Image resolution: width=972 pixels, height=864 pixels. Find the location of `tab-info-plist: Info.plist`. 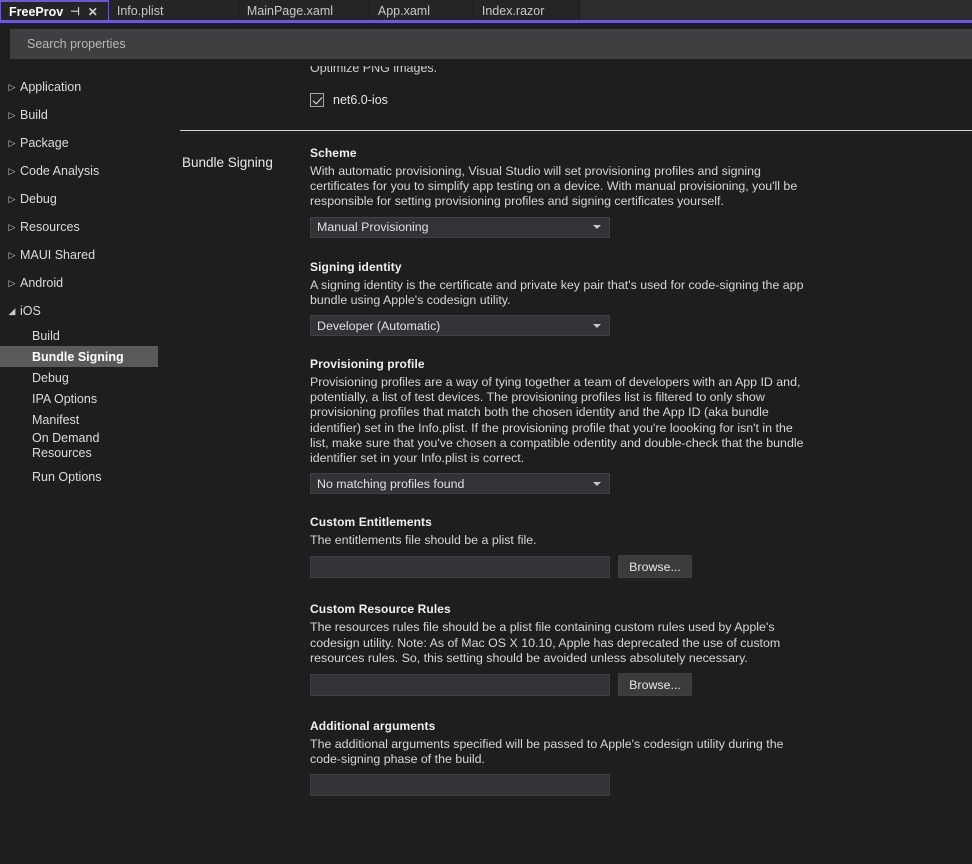

tab-info-plist: Info.plist is located at coordinates (173, 11).